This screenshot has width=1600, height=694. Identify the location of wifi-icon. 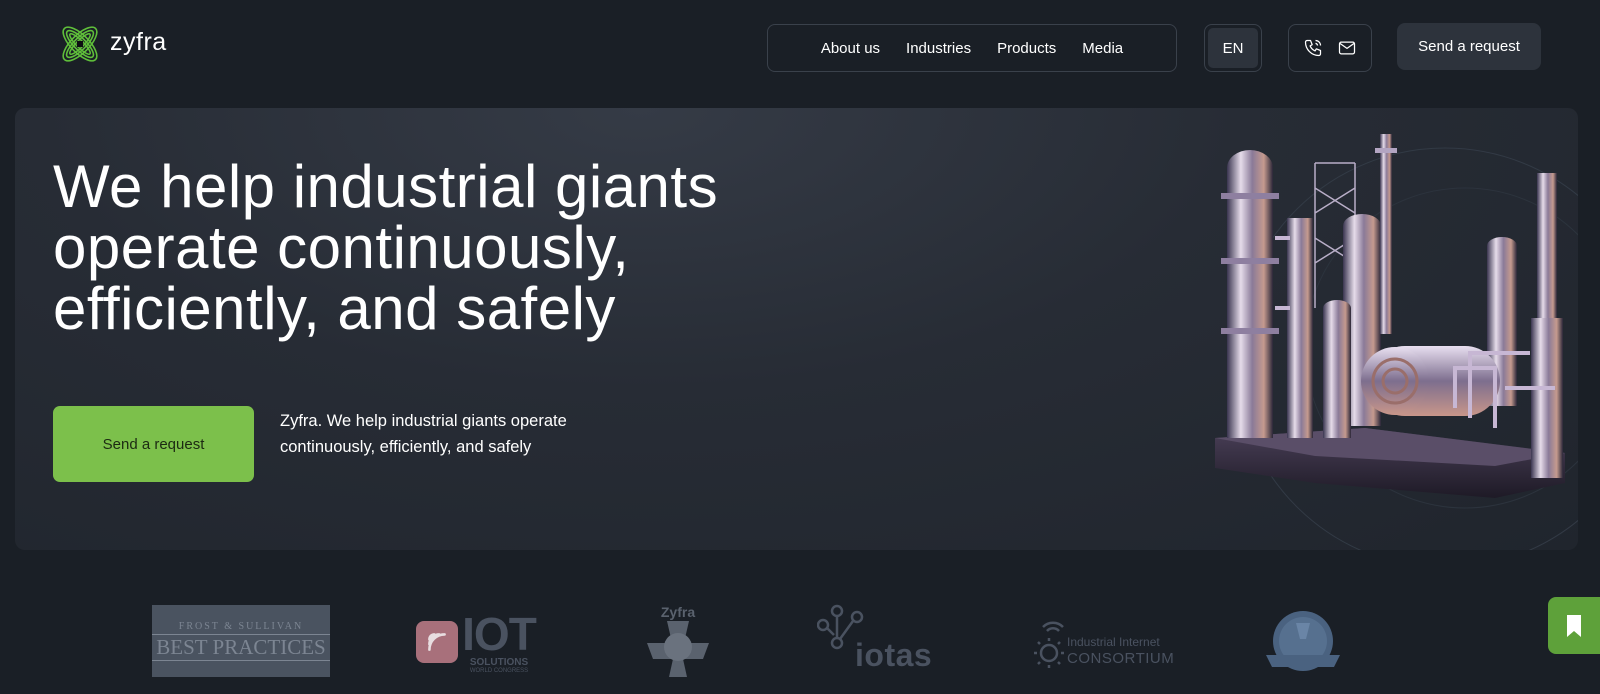
(437, 642).